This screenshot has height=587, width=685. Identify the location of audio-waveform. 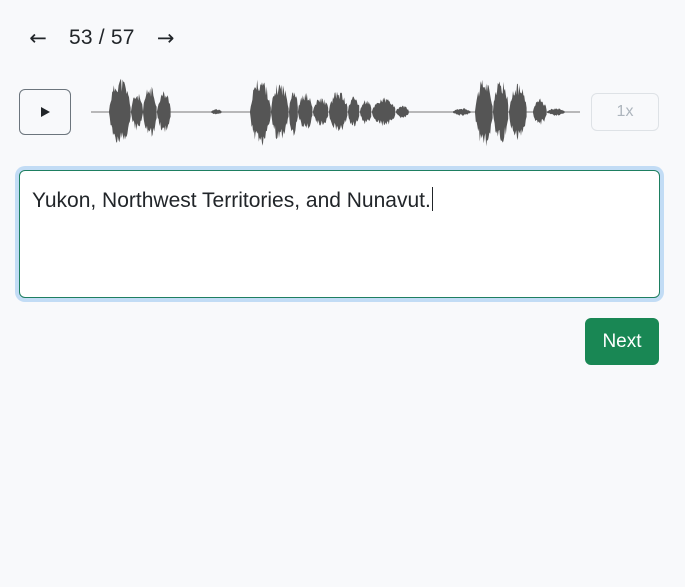
(335, 112).